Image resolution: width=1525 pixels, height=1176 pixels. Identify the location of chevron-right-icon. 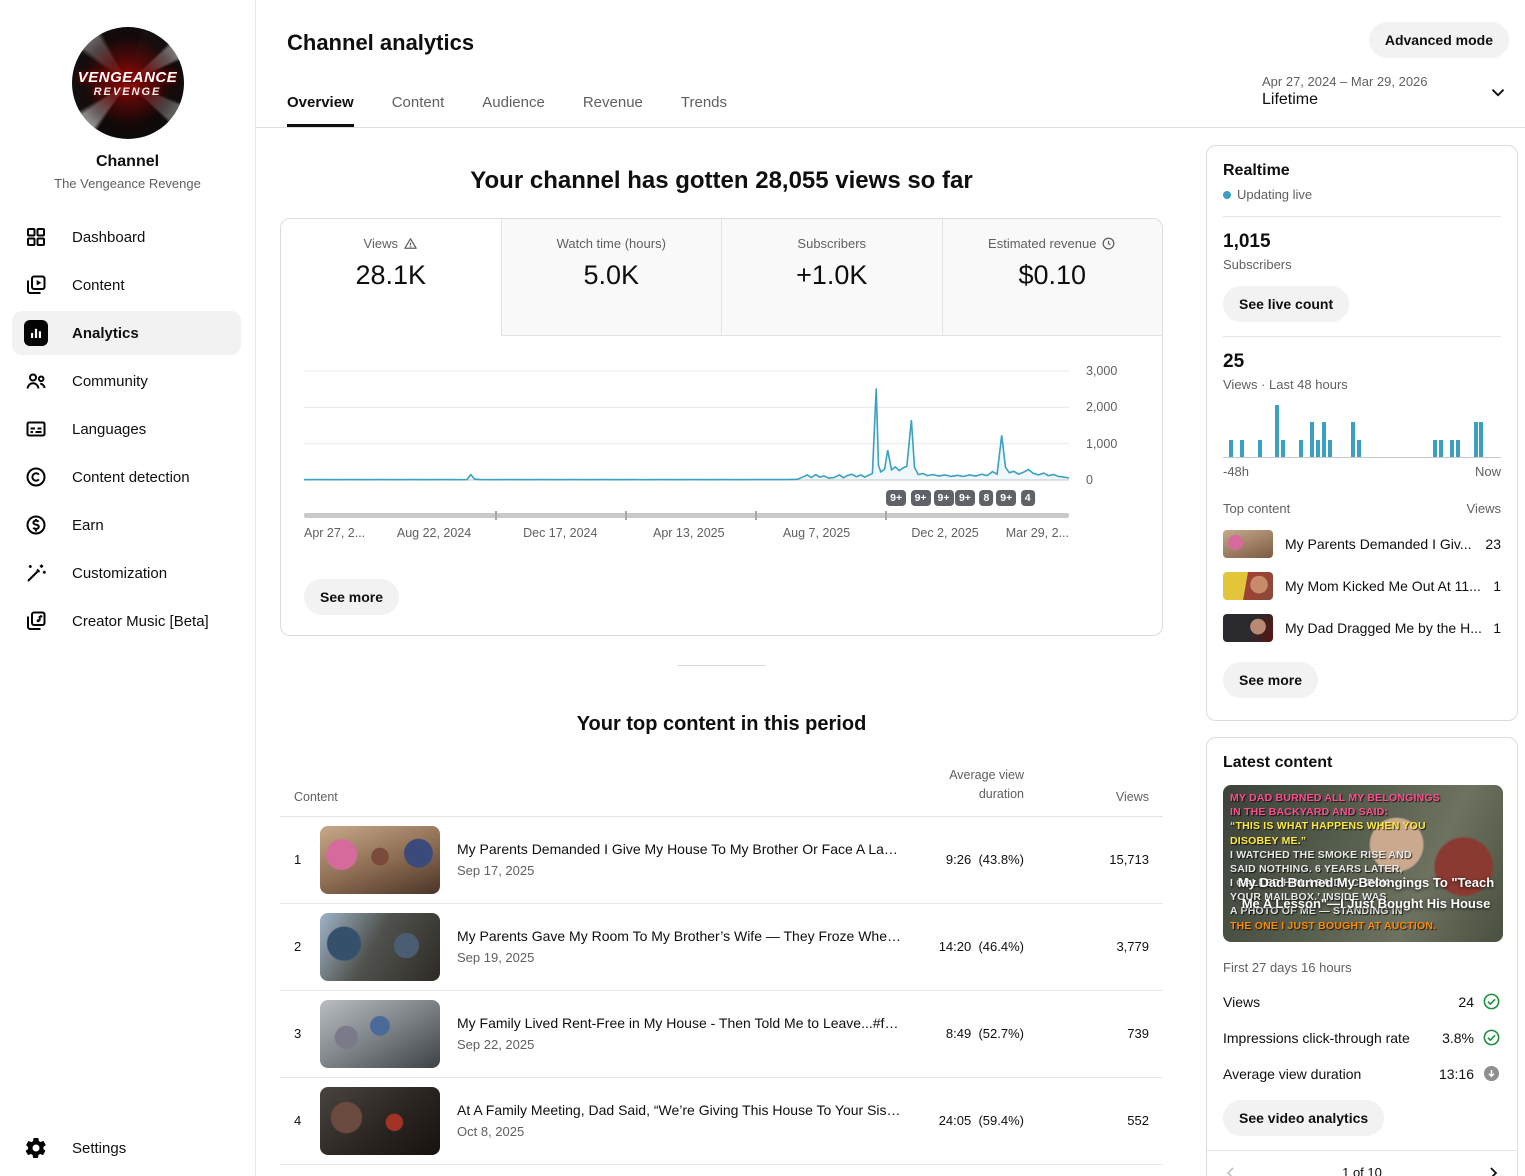
(1493, 1169).